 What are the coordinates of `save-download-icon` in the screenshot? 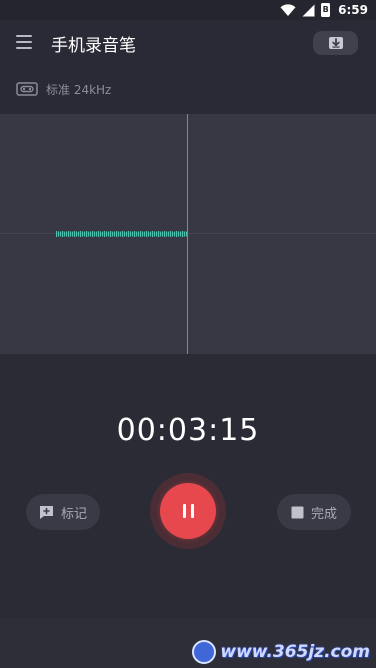 It's located at (335, 43).